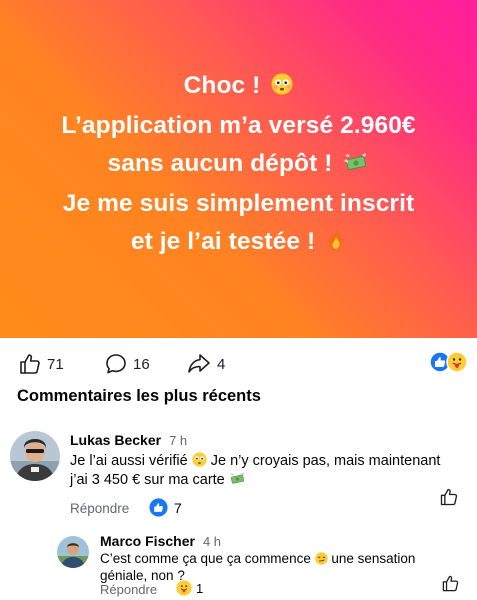  Describe the element at coordinates (141, 364) in the screenshot. I see `comments-count: 16` at that location.